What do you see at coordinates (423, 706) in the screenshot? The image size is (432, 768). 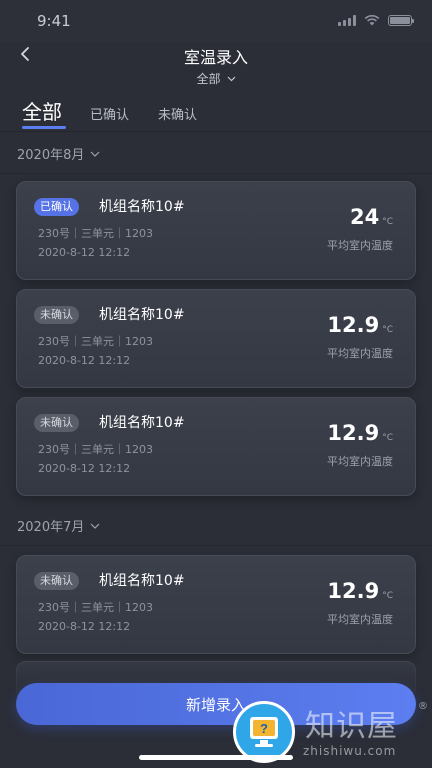 I see `watermark-registered: ®` at bounding box center [423, 706].